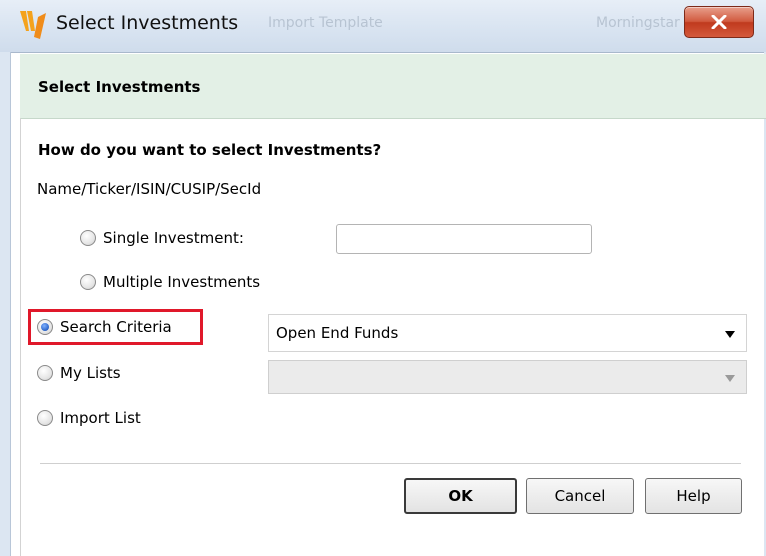 The image size is (766, 556). I want to click on morningstar-logo-icon, so click(33, 25).